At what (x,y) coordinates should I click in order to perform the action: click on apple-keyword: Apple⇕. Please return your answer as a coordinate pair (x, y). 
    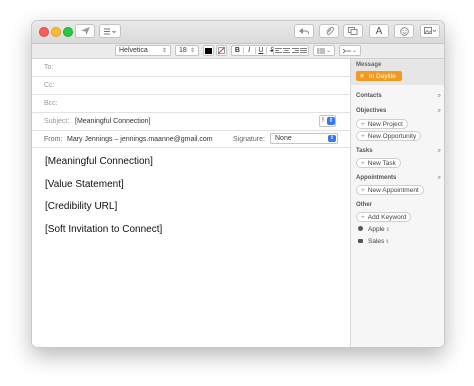
    Looking at the image, I should click on (374, 229).